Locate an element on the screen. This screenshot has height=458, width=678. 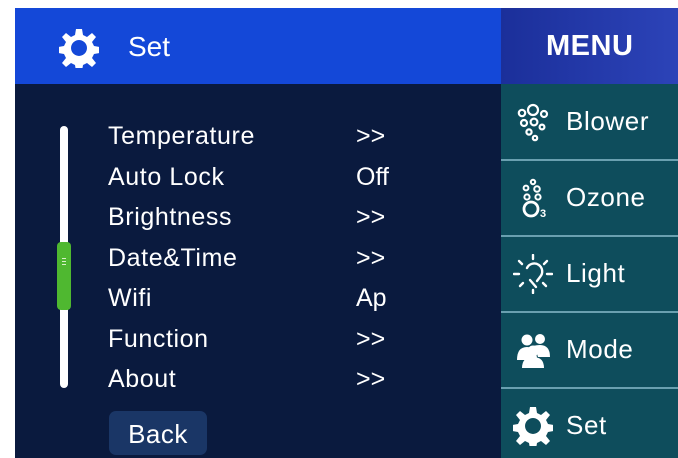
menu-label: Blower is located at coordinates (608, 121).